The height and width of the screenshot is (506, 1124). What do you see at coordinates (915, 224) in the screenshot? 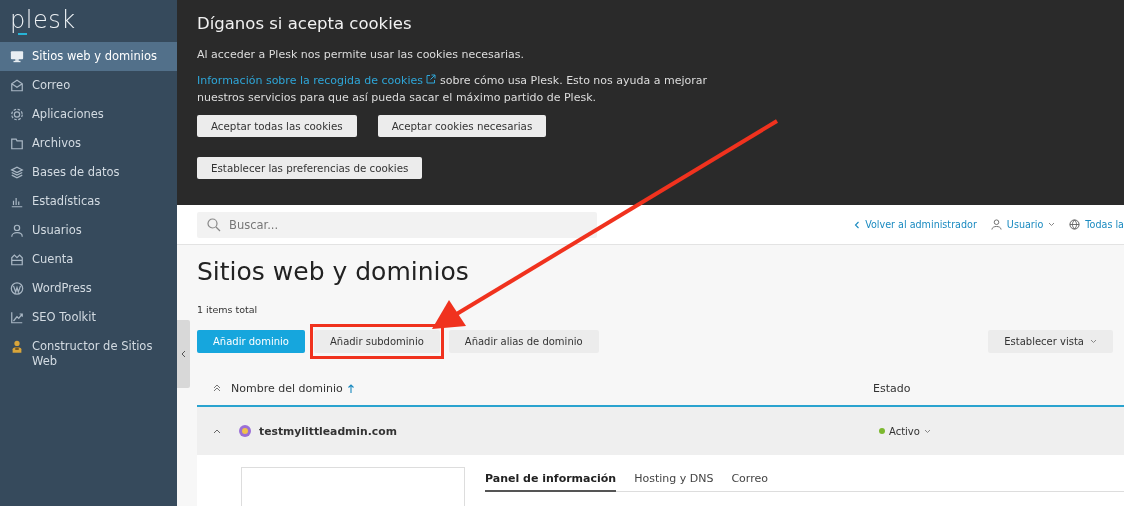
I see `back-link: Volver al administrador` at bounding box center [915, 224].